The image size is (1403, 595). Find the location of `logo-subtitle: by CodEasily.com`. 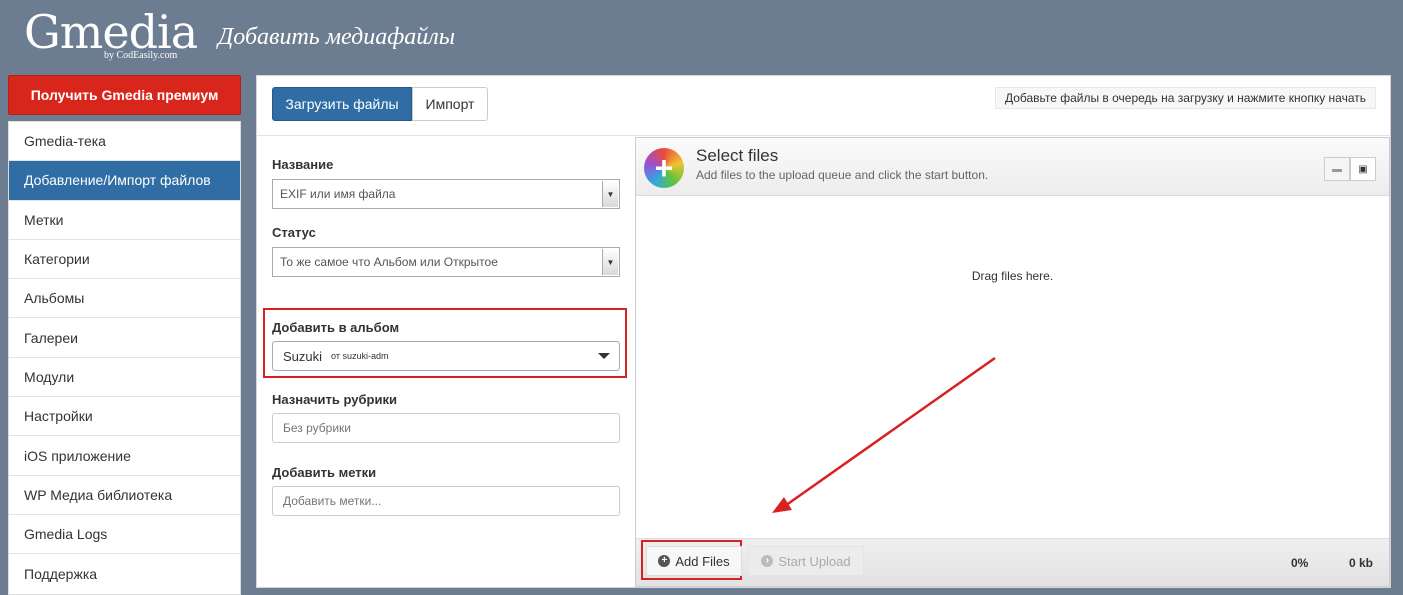

logo-subtitle: by CodEasily.com is located at coordinates (141, 55).